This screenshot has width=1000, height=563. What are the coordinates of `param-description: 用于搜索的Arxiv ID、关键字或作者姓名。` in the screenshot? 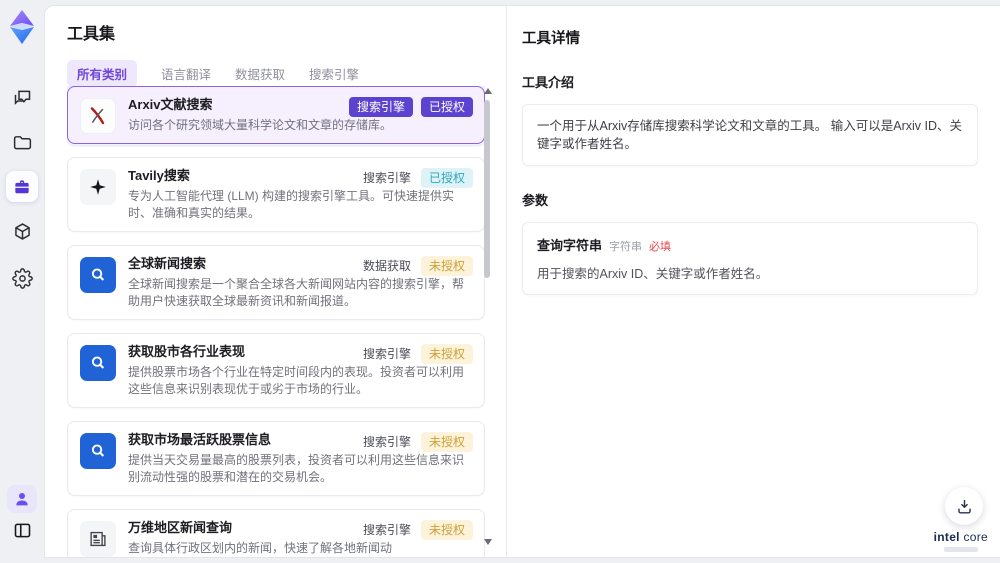 It's located at (653, 274).